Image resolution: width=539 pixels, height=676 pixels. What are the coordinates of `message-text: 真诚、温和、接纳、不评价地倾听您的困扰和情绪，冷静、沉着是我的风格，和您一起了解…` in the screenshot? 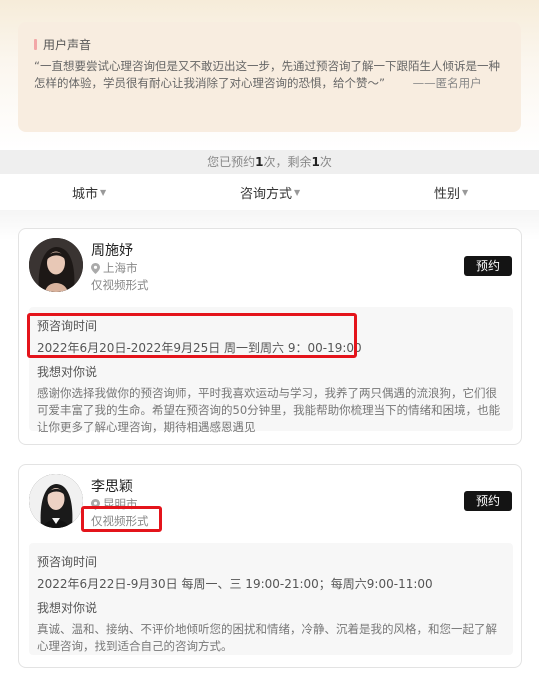 It's located at (267, 637).